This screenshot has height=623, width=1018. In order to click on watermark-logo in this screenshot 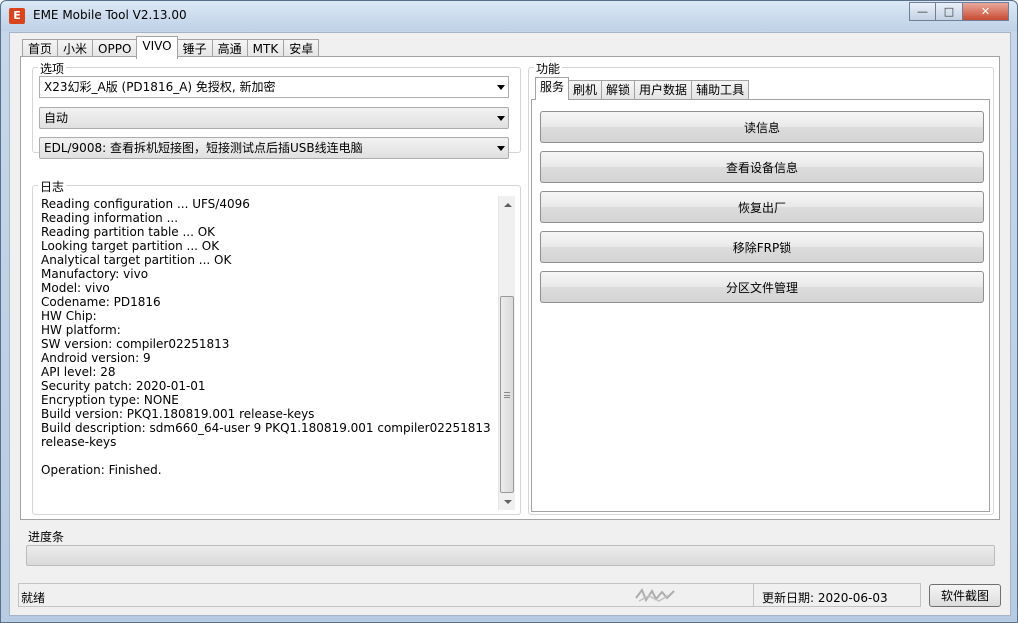, I will do `click(655, 595)`.